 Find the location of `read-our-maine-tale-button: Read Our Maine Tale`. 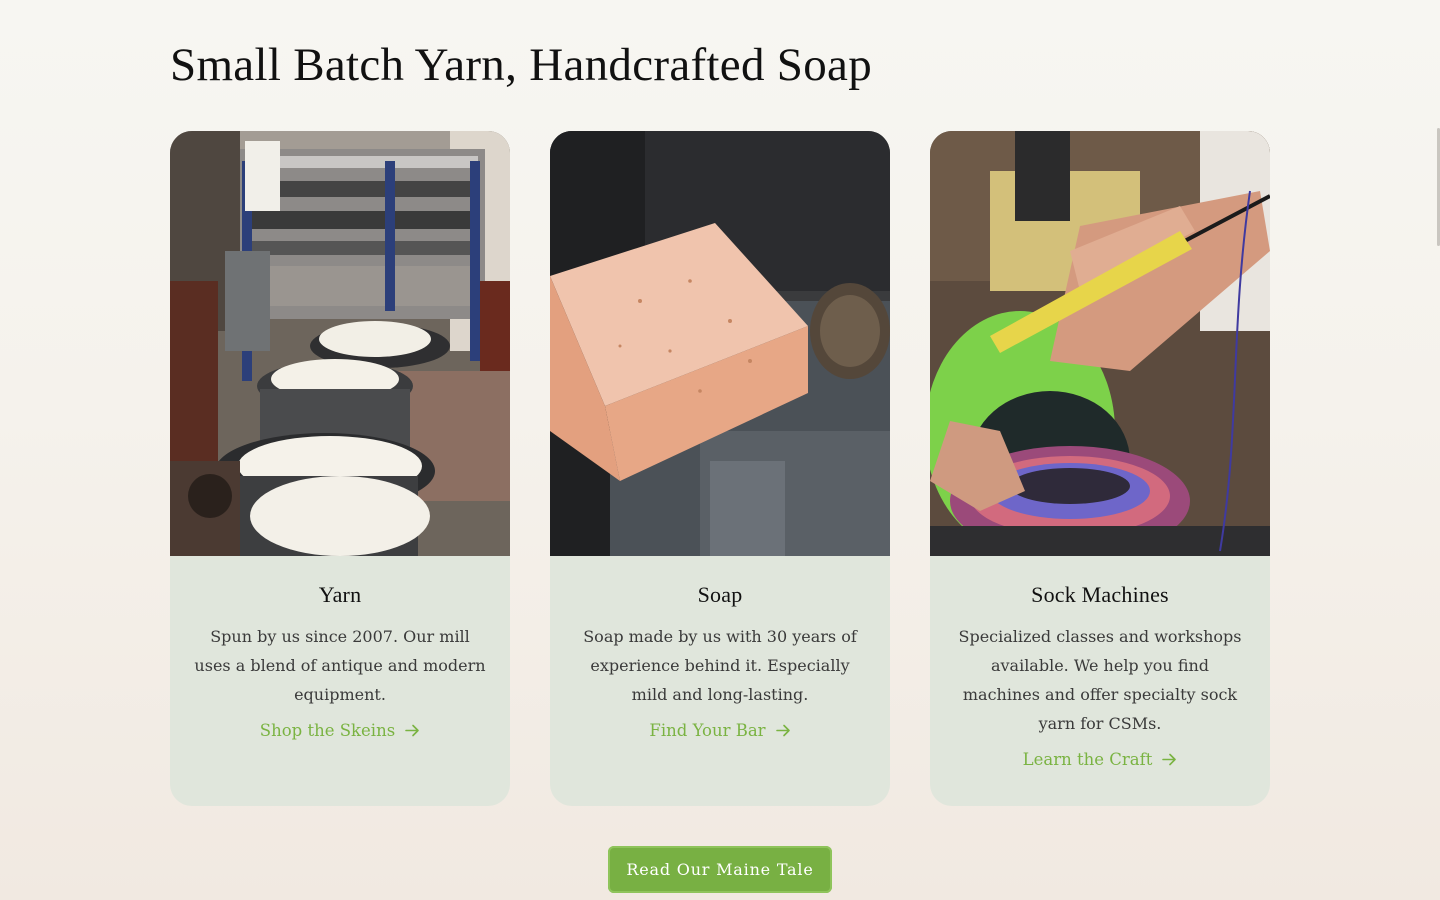

read-our-maine-tale-button: Read Our Maine Tale is located at coordinates (720, 869).